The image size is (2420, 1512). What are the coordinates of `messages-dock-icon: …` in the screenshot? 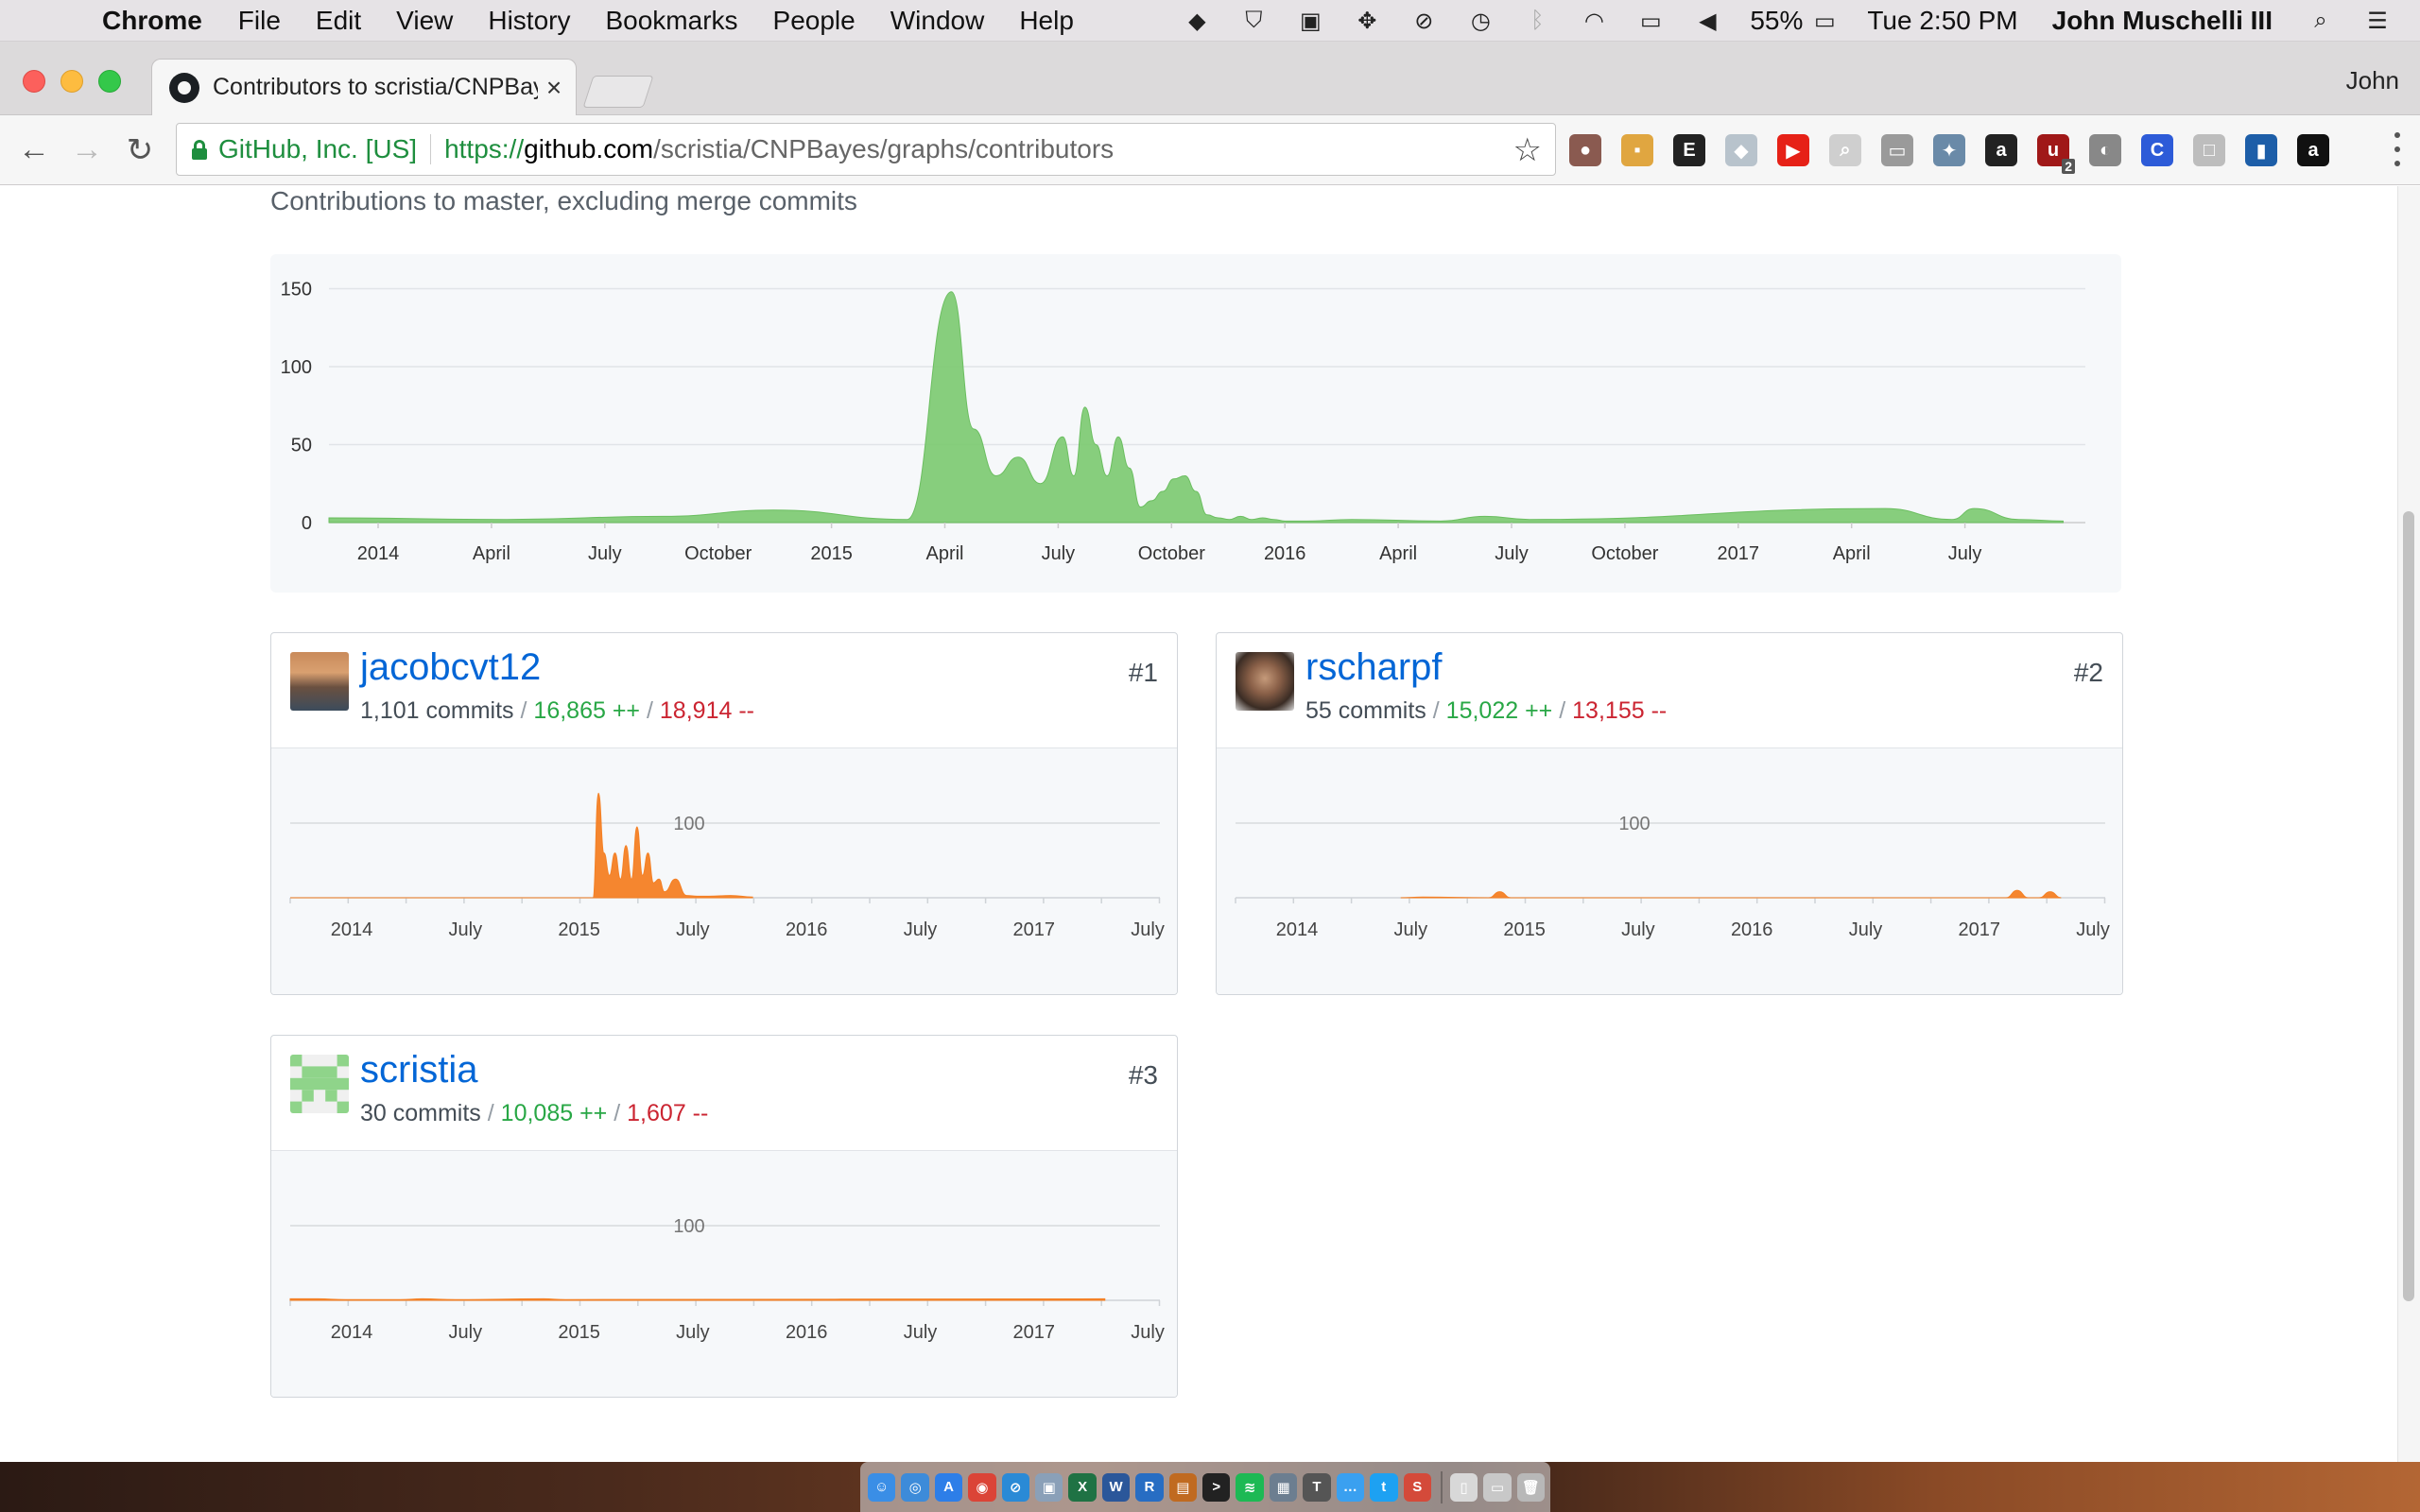 It's located at (1350, 1487).